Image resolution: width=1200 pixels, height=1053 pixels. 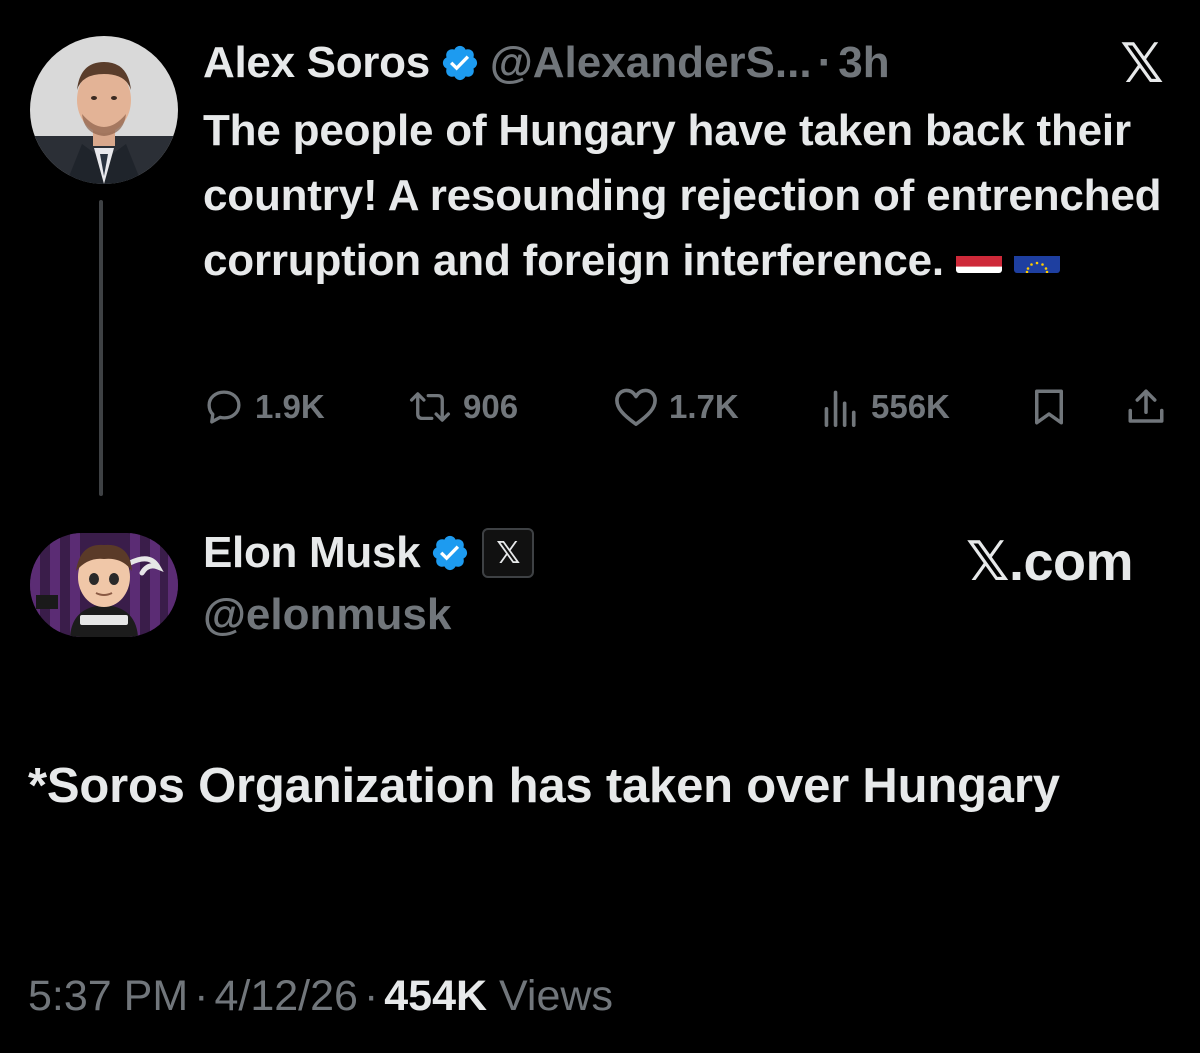 I want to click on avatar-elon-musk, so click(x=104, y=585).